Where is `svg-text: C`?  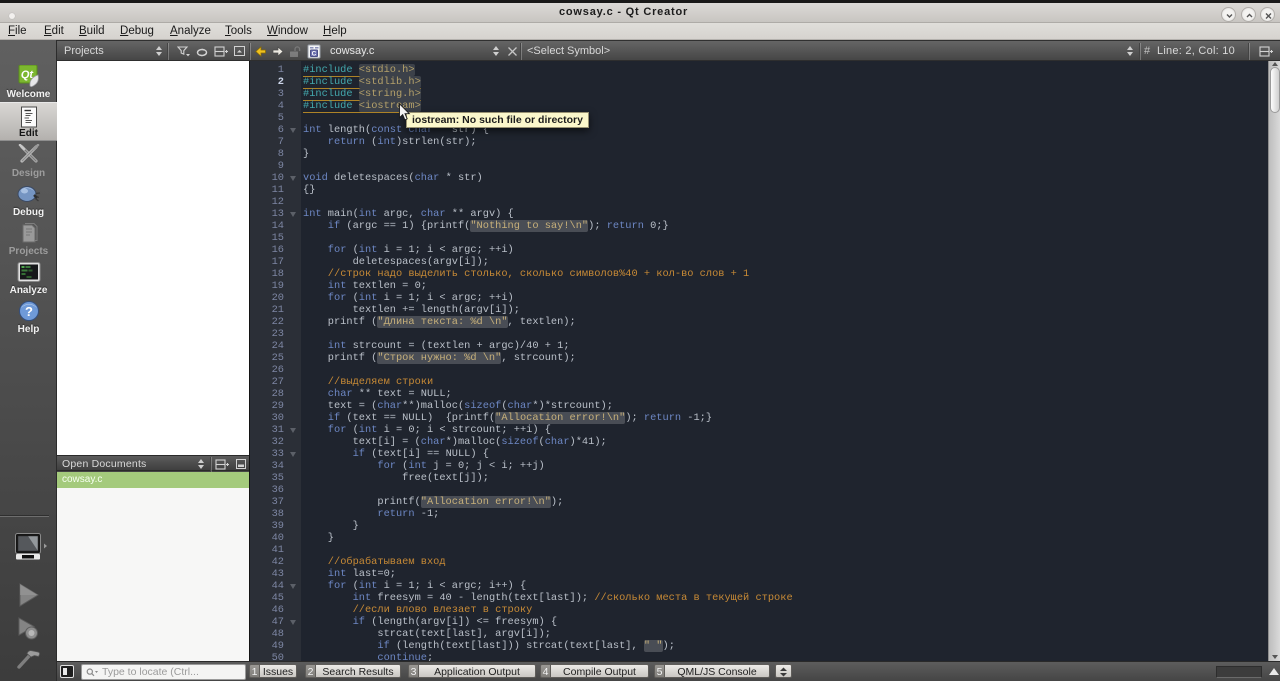
svg-text: C is located at coordinates (314, 53).